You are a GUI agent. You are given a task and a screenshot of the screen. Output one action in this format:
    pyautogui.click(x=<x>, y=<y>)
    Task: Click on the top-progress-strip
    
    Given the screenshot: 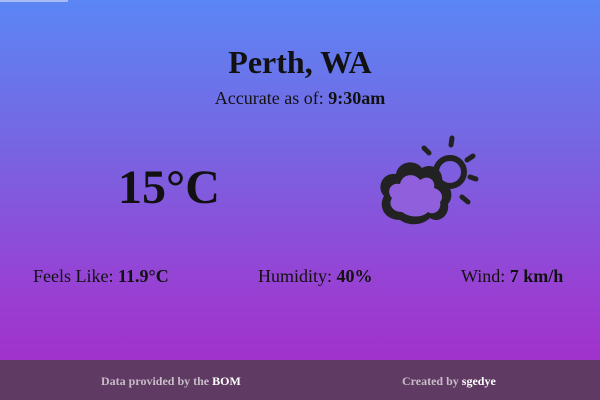 What is the action you would take?
    pyautogui.click(x=34, y=1)
    